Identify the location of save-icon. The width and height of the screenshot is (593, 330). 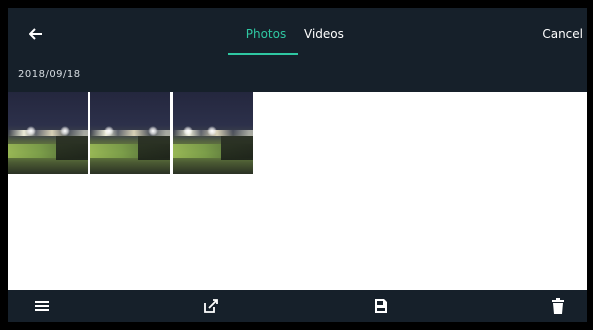
(381, 306).